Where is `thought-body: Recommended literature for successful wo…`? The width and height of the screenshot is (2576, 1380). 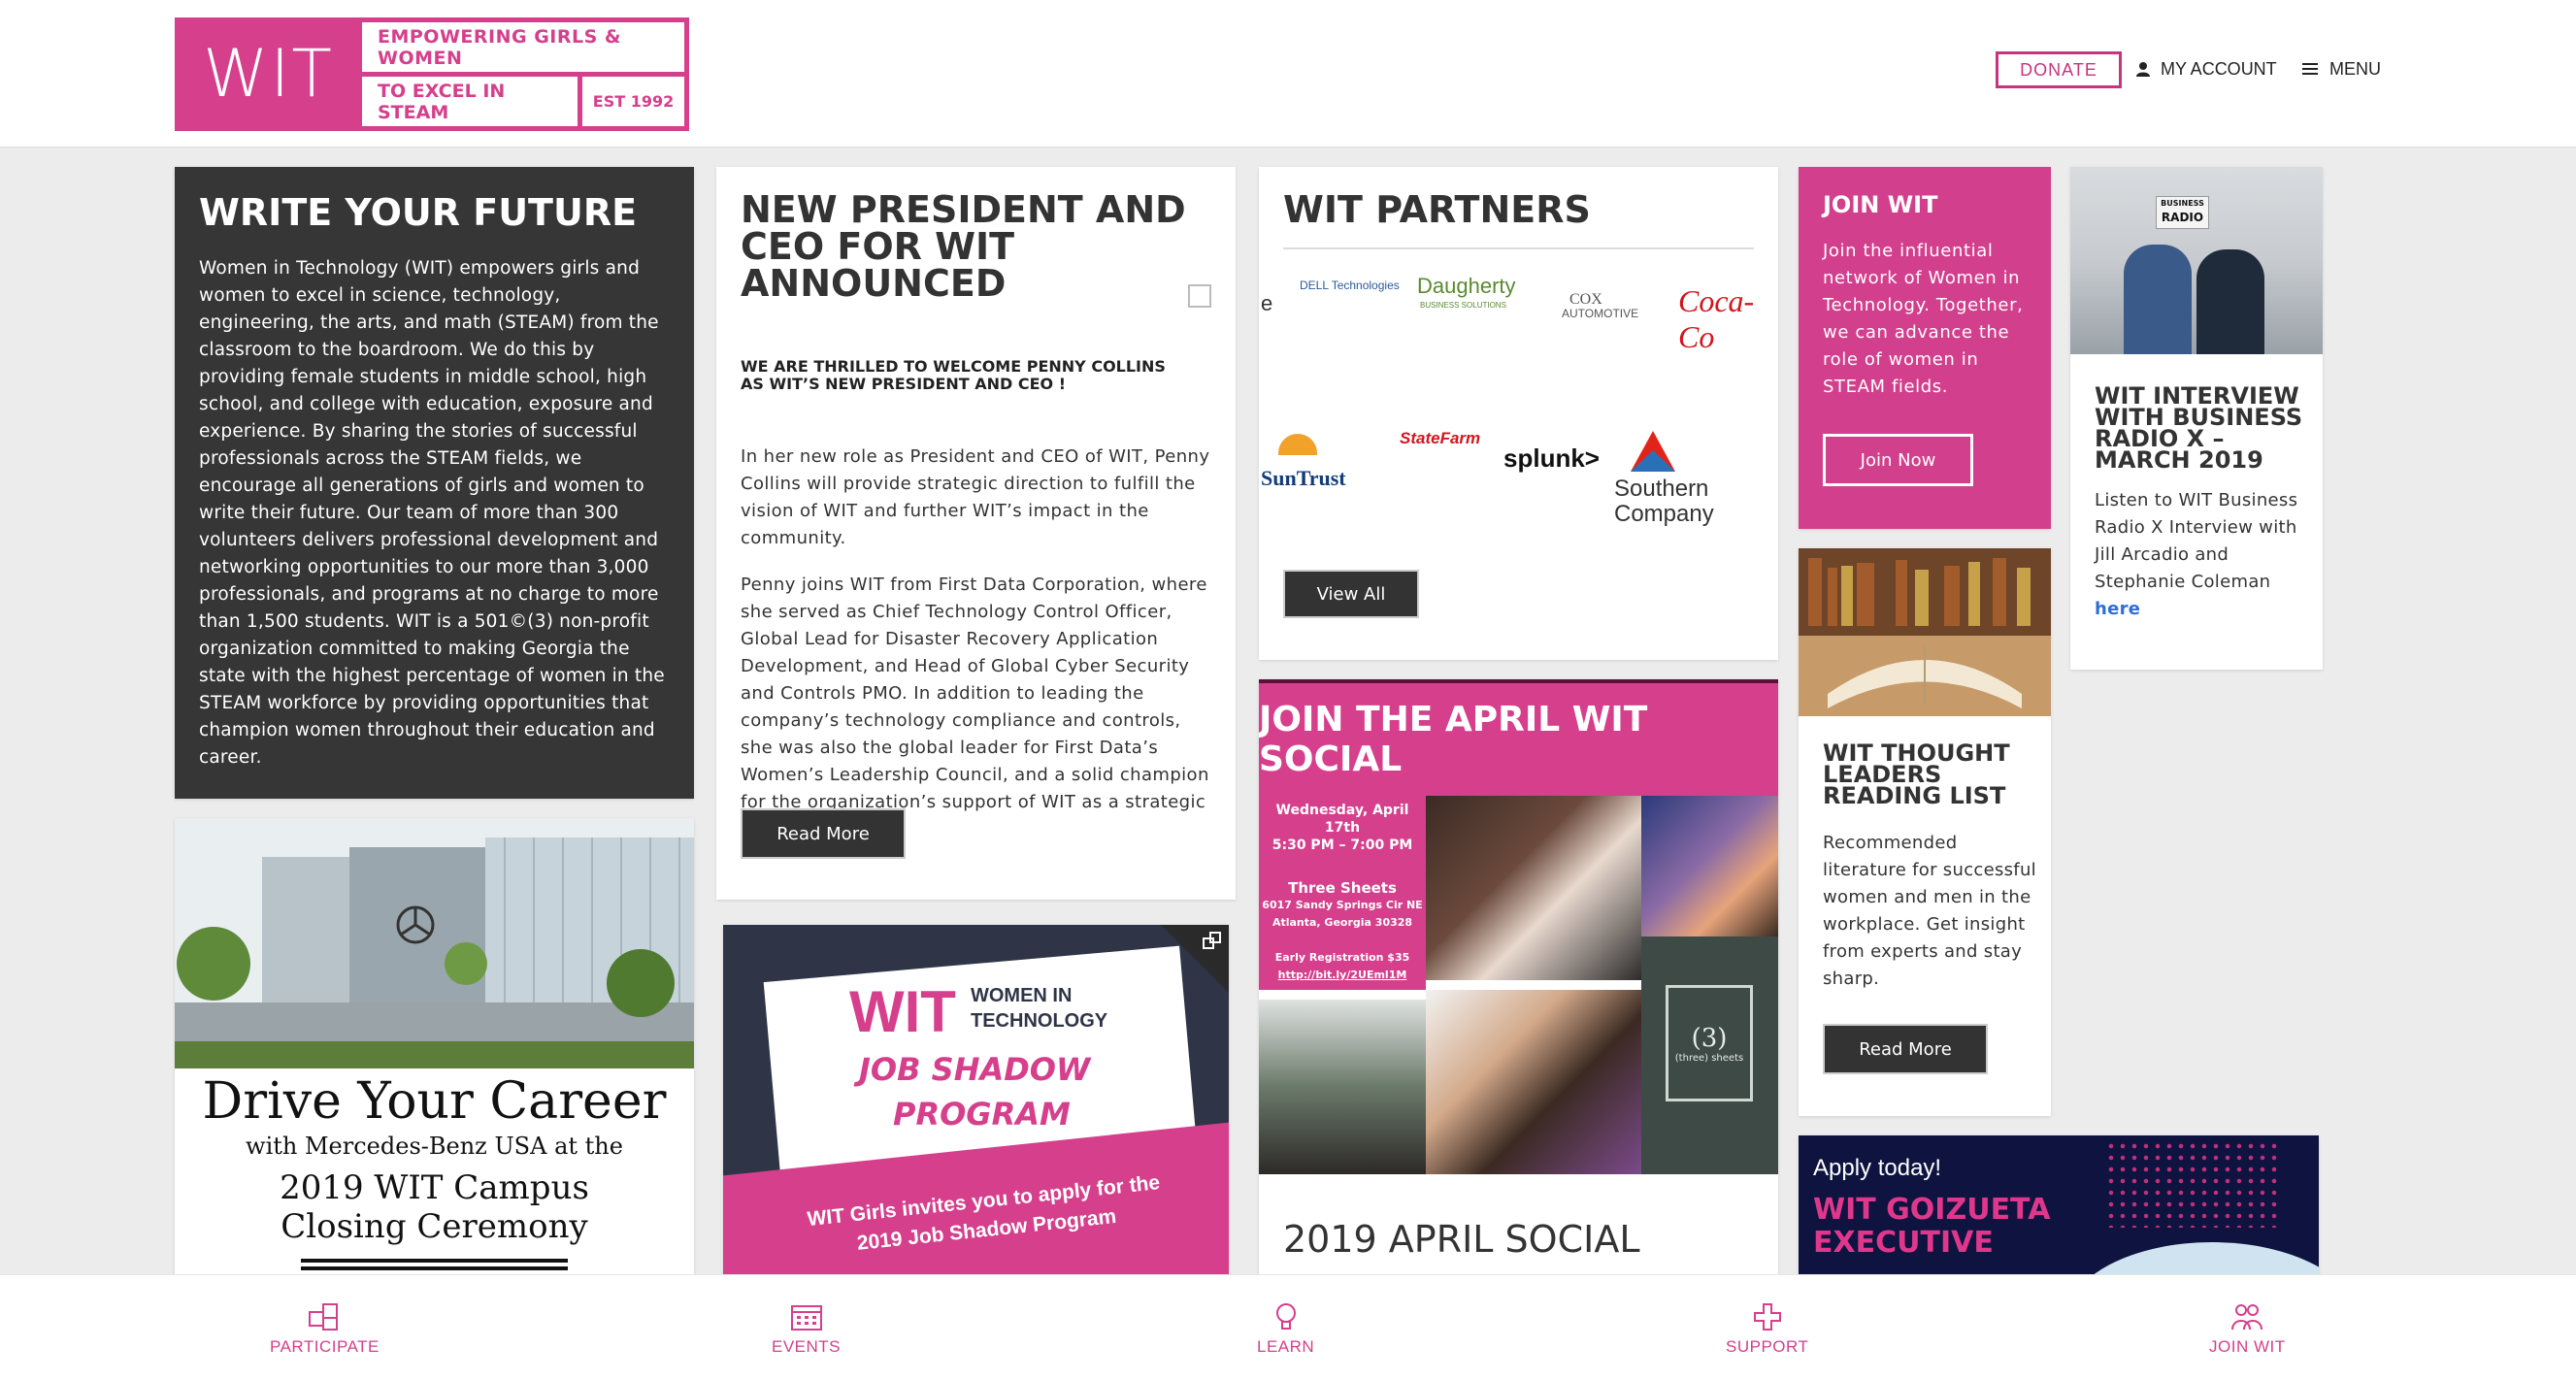
thought-body: Recommended literature for successful wo… is located at coordinates (1929, 911).